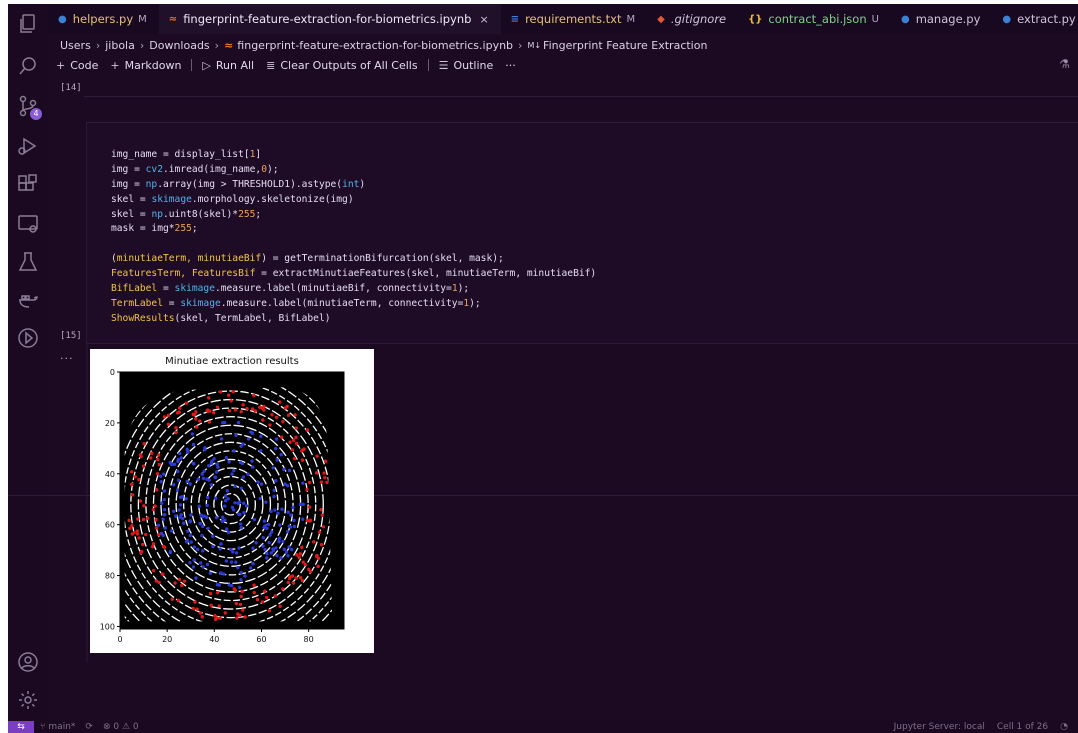 This screenshot has height=733, width=1078. I want to click on kernel-flask-icon: ⚗, so click(1064, 64).